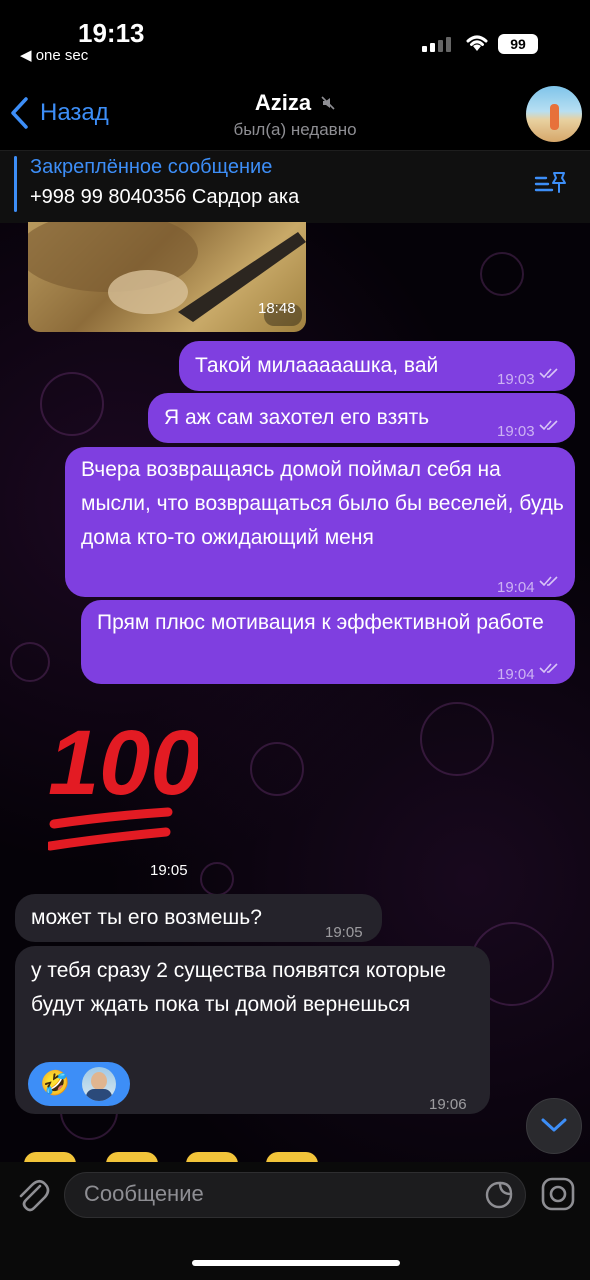 Image resolution: width=590 pixels, height=1280 pixels. I want to click on rofl-emoji-icon: 🤣, so click(55, 1083).